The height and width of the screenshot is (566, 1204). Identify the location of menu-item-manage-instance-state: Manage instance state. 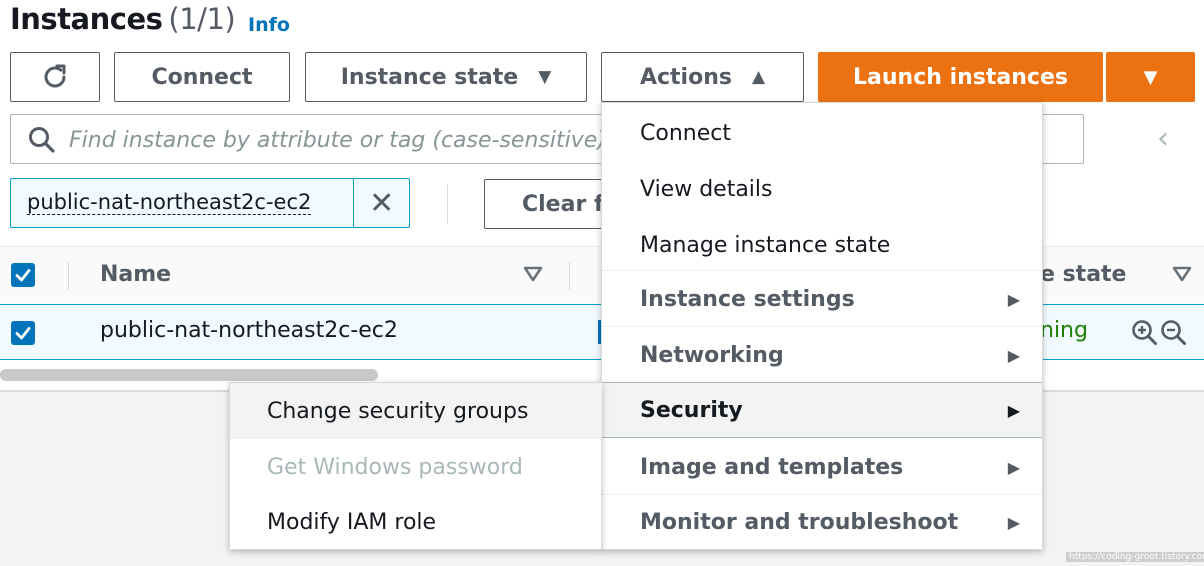
(822, 245).